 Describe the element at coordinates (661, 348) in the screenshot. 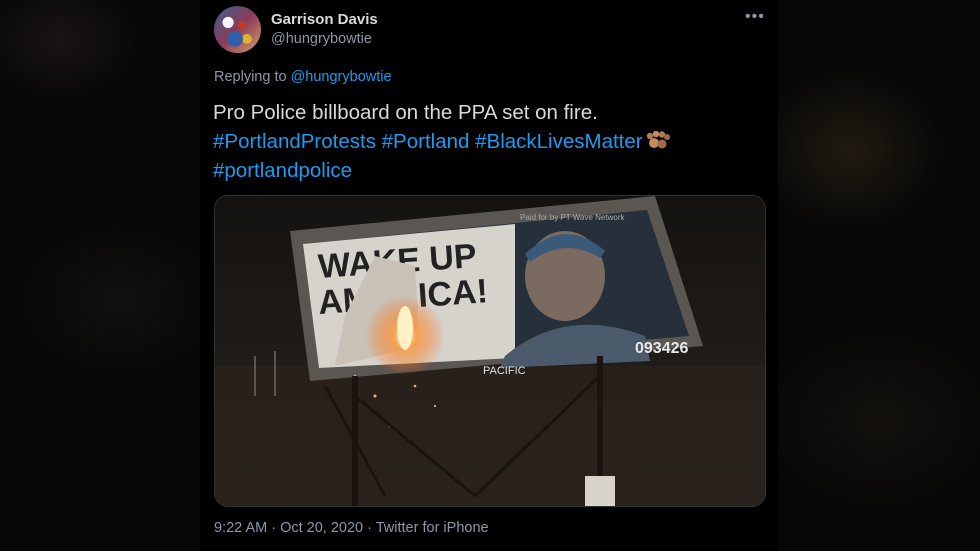

I see `billboard-number: 093426` at that location.